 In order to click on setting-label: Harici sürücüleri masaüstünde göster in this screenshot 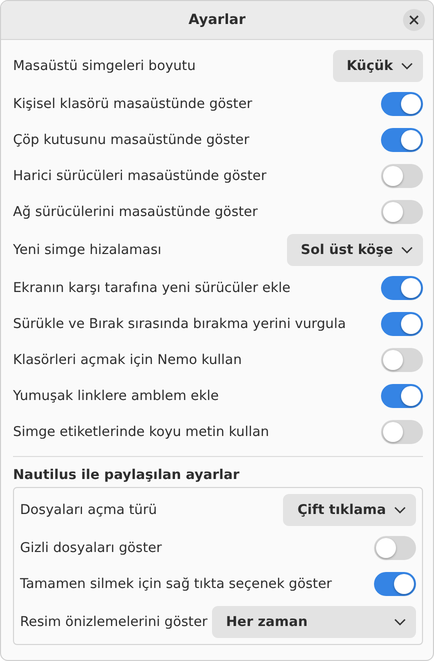, I will do `click(139, 176)`.